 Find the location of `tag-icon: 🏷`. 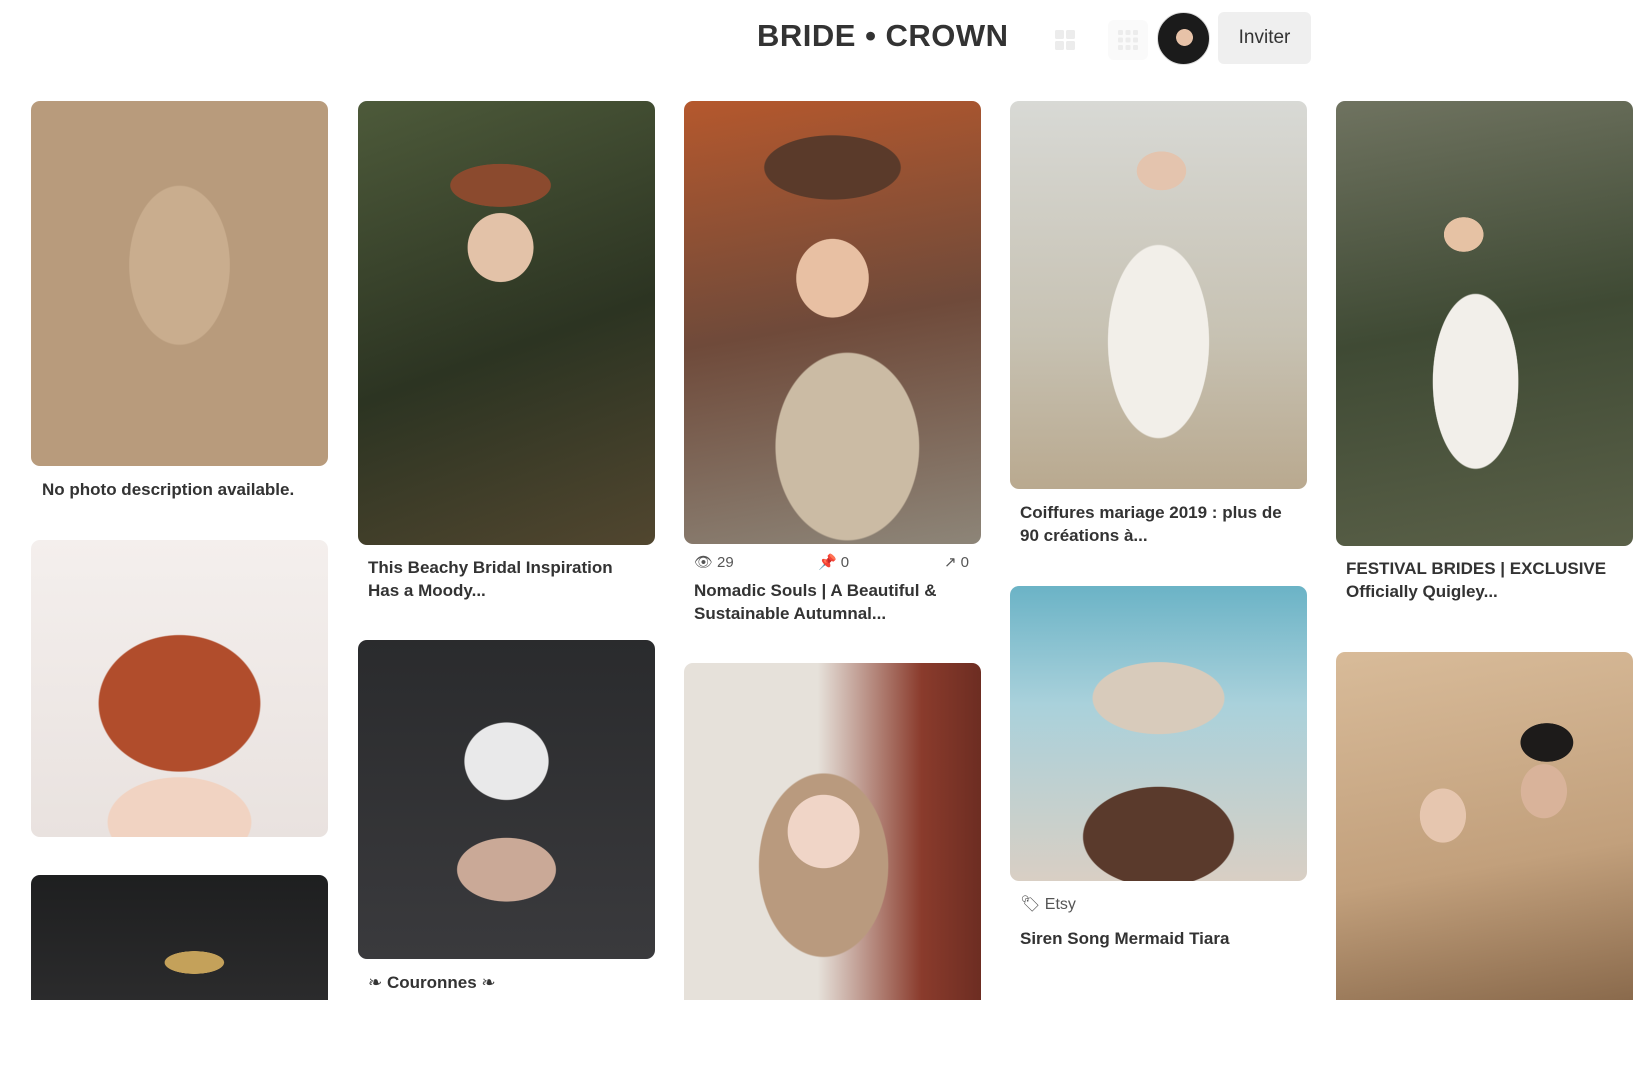

tag-icon: 🏷 is located at coordinates (1030, 904).